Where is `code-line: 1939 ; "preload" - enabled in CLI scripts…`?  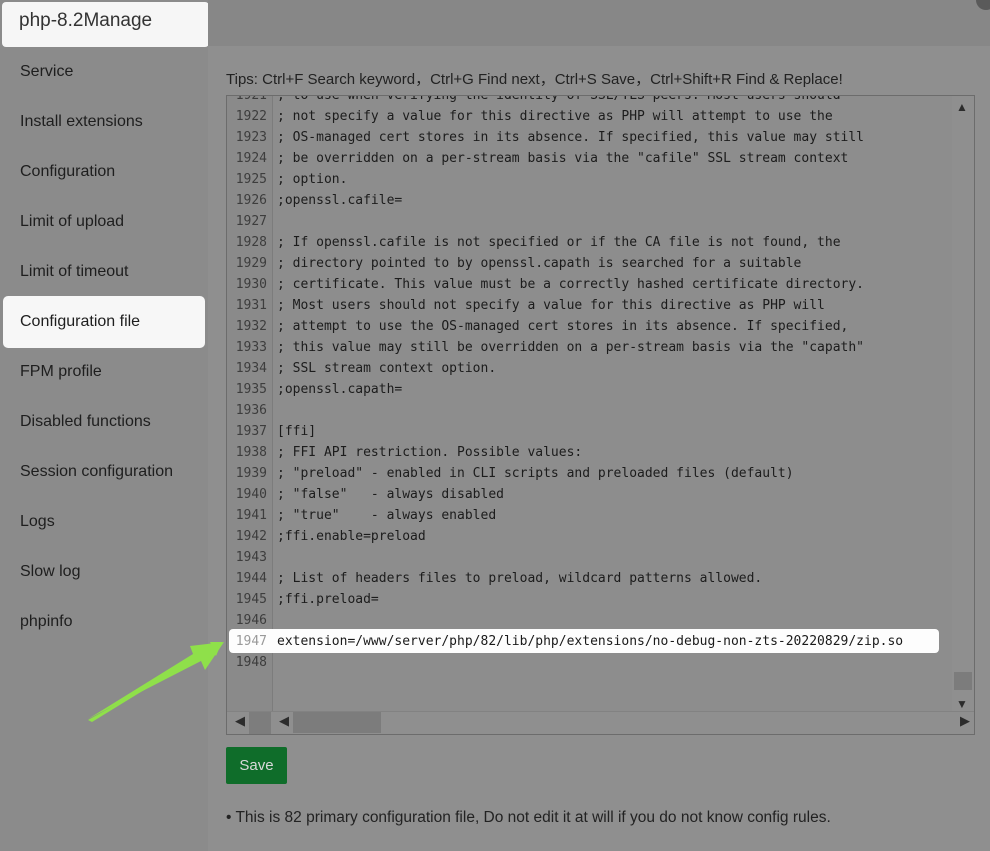
code-line: 1939 ; "preload" - enabled in CLI scripts… is located at coordinates (589, 473).